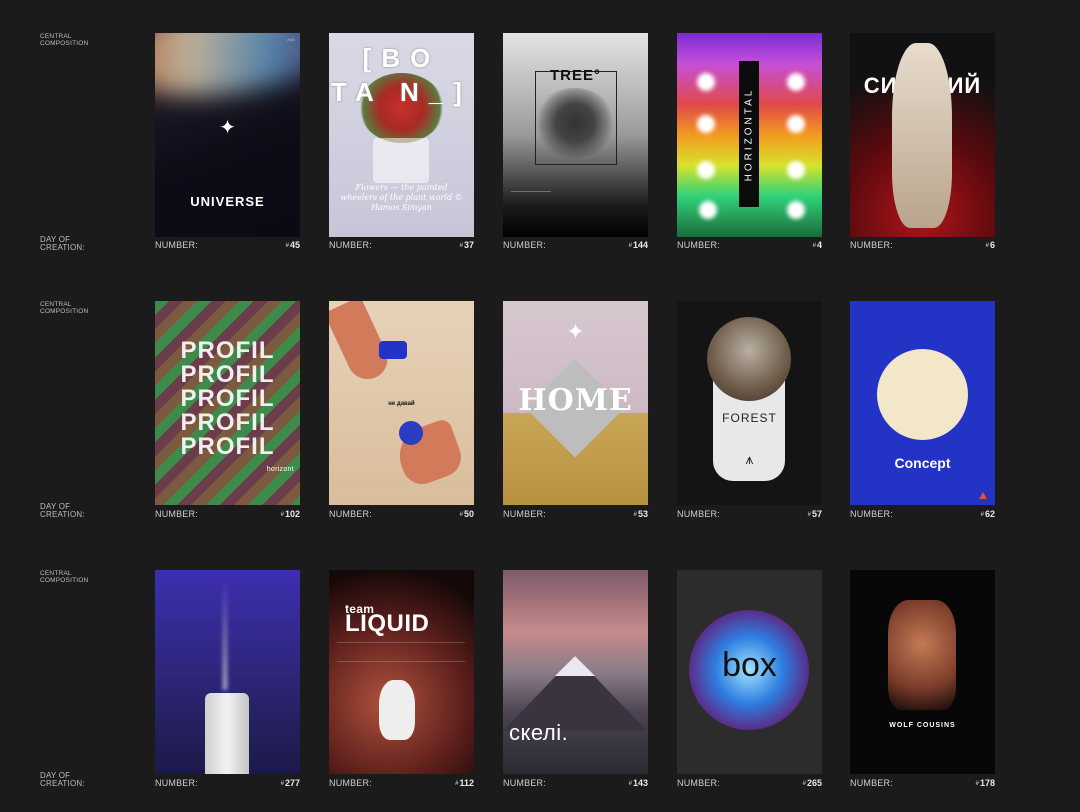 The width and height of the screenshot is (1080, 812). I want to click on vase-shape, so click(401, 160).